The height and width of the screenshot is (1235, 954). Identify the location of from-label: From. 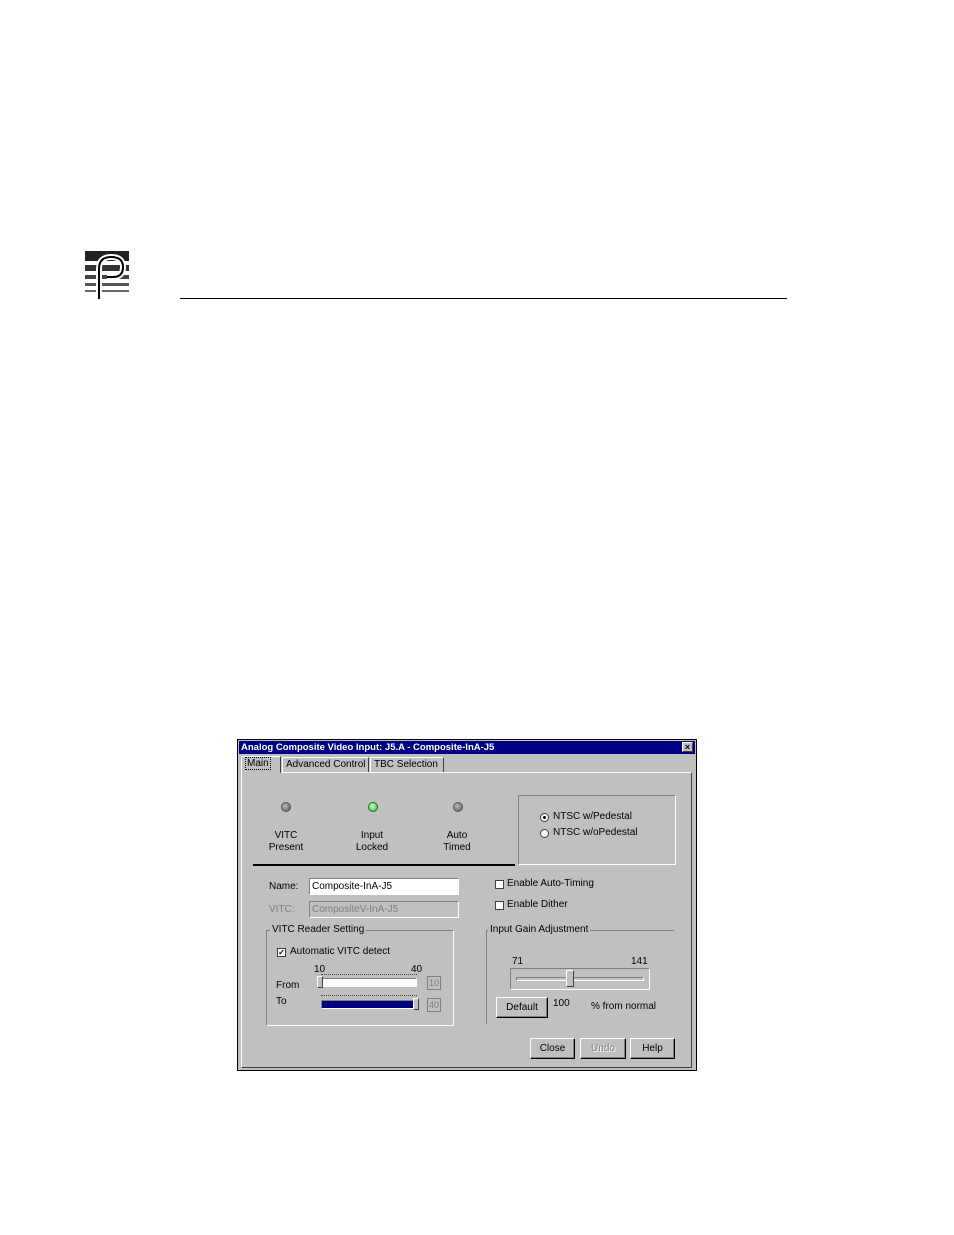
(288, 985).